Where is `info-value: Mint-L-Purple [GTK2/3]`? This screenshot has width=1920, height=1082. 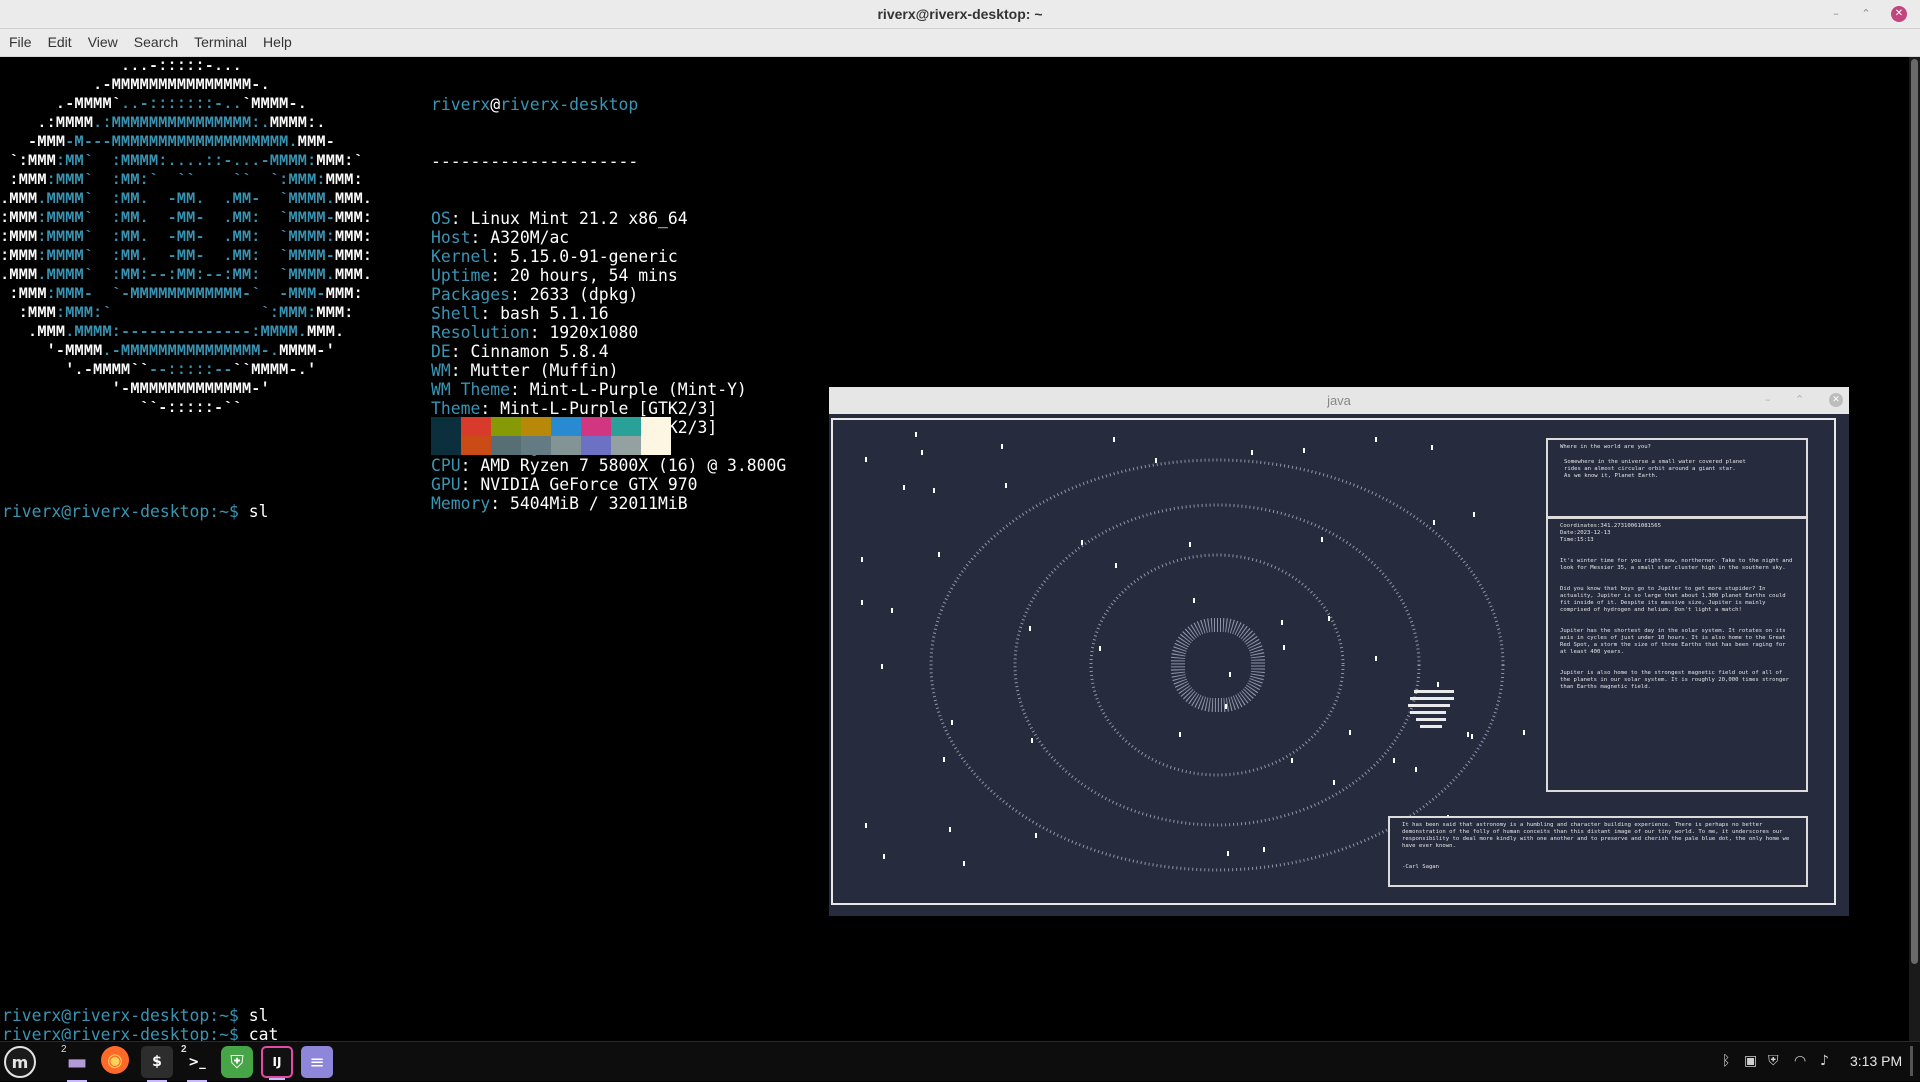
info-value: Mint-L-Purple [GTK2/3] is located at coordinates (609, 408).